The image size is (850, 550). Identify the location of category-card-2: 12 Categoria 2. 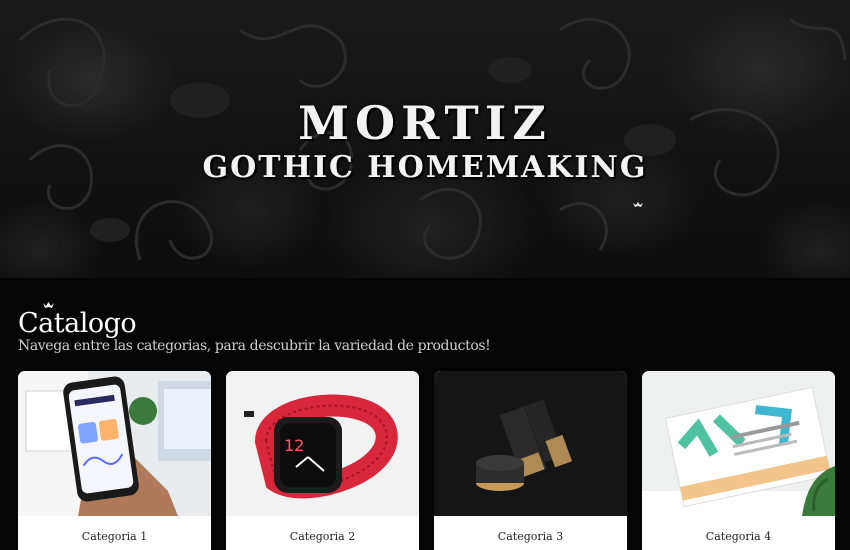
(322, 460).